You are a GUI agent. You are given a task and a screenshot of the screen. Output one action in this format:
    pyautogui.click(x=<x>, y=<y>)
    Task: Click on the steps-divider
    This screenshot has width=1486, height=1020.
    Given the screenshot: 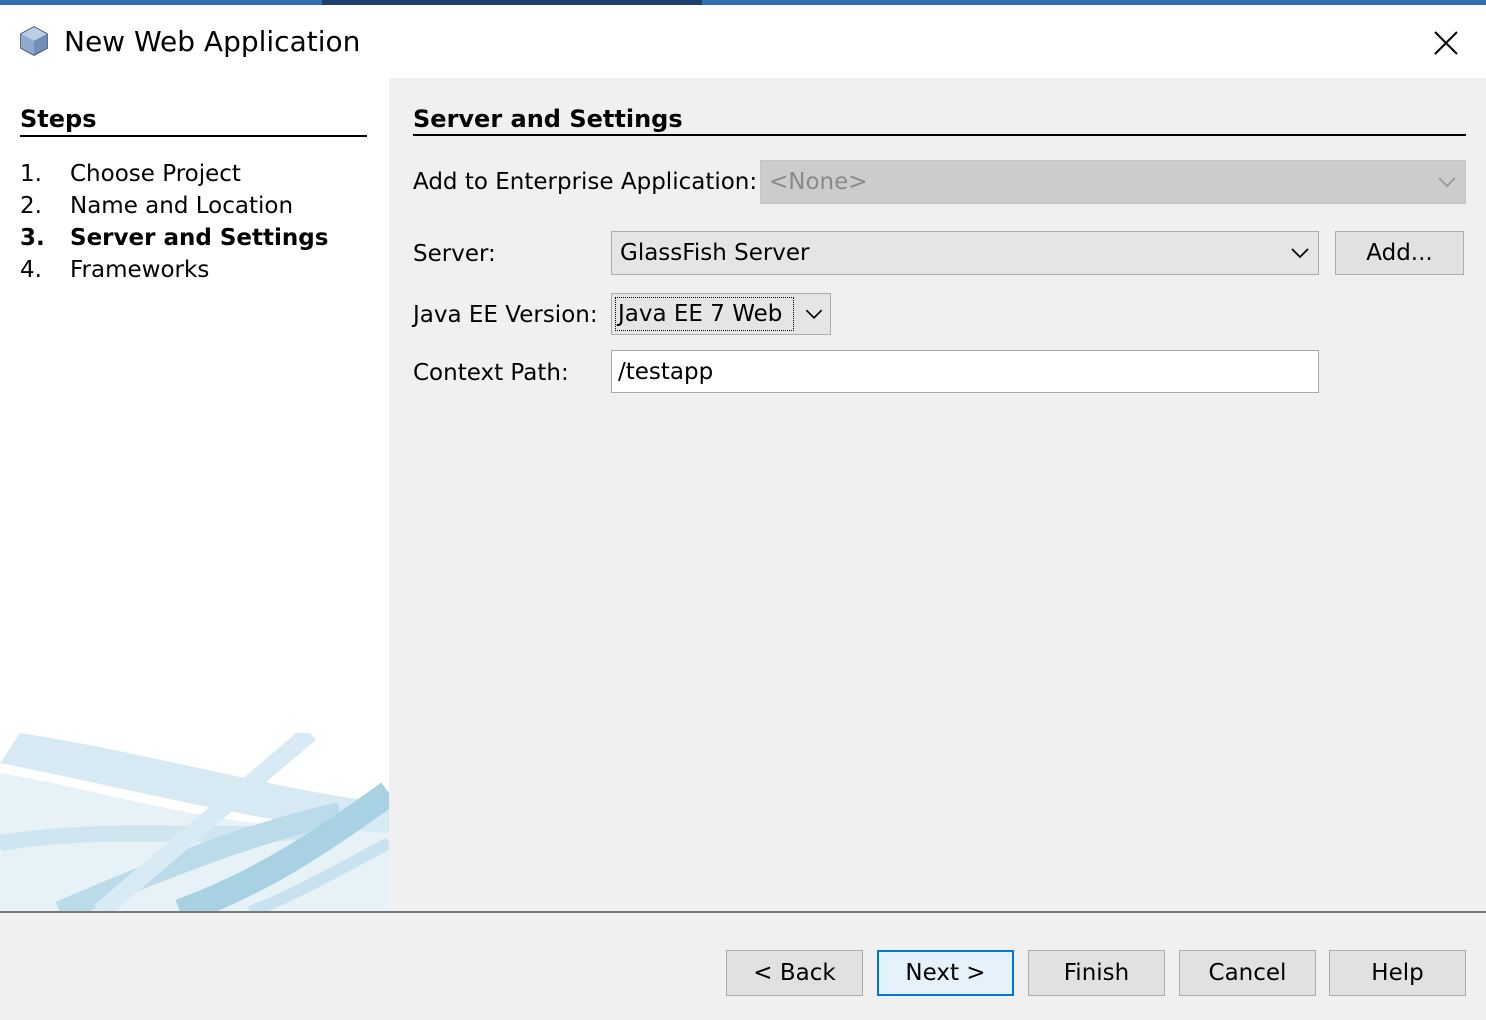 What is the action you would take?
    pyautogui.click(x=193, y=136)
    